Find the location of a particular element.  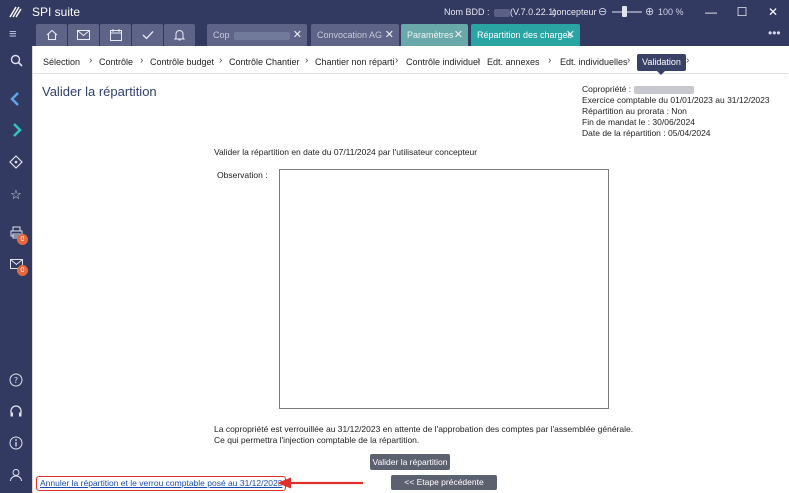

zoom-level: 100 % is located at coordinates (671, 12).